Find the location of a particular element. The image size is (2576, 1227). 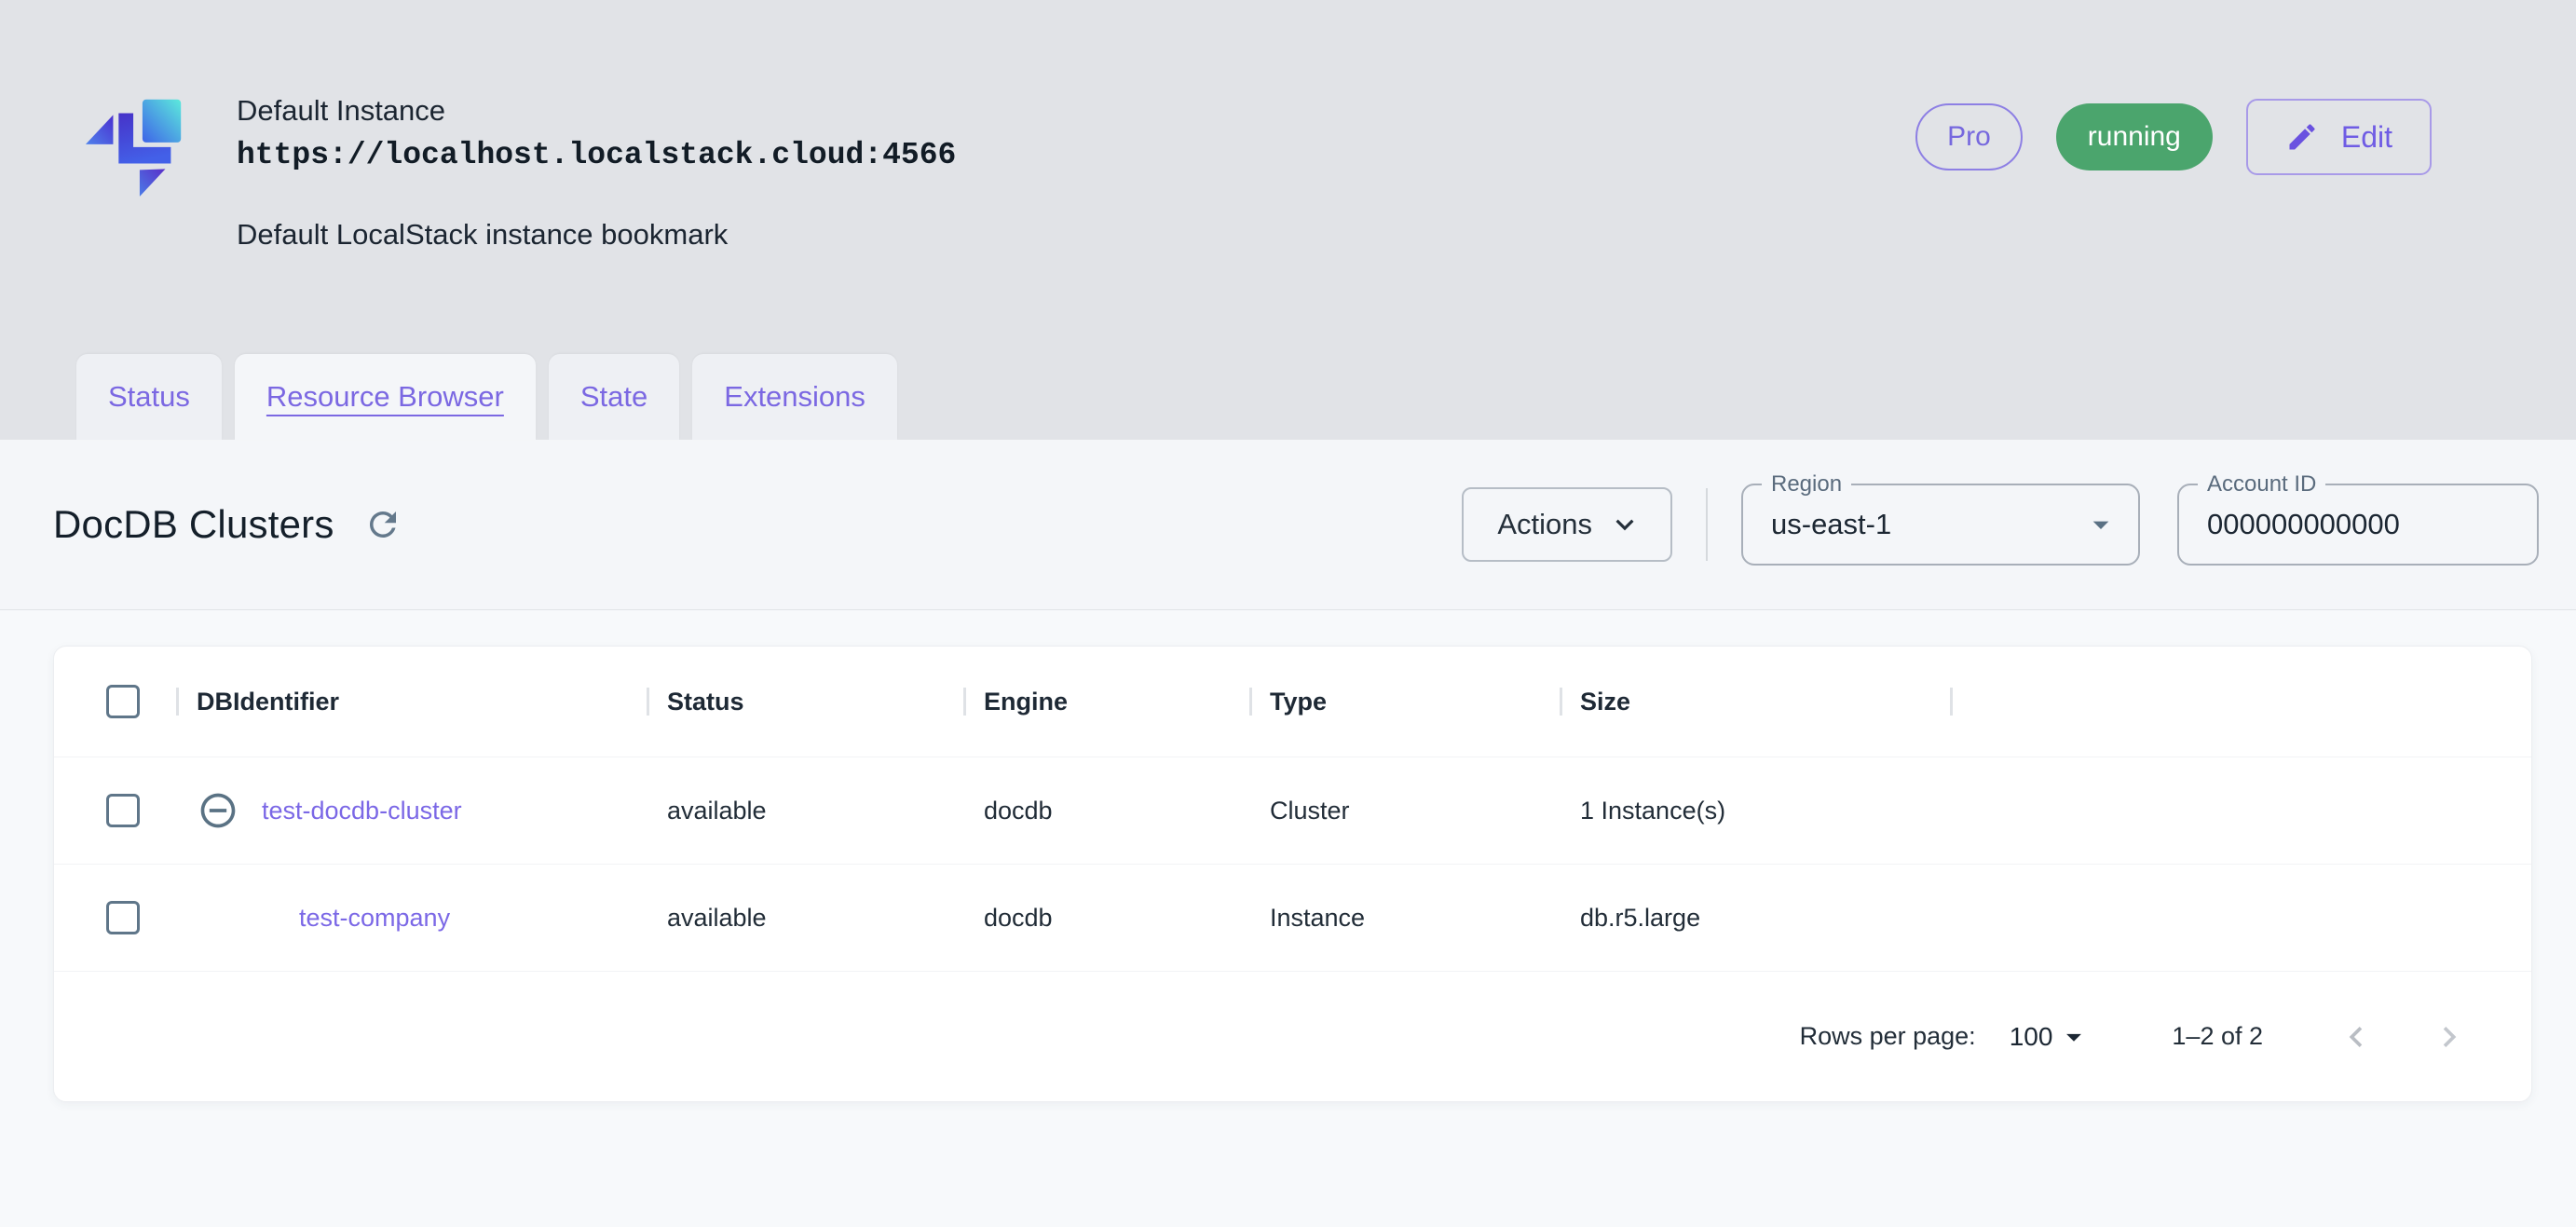

account-id-input is located at coordinates (2358, 524).